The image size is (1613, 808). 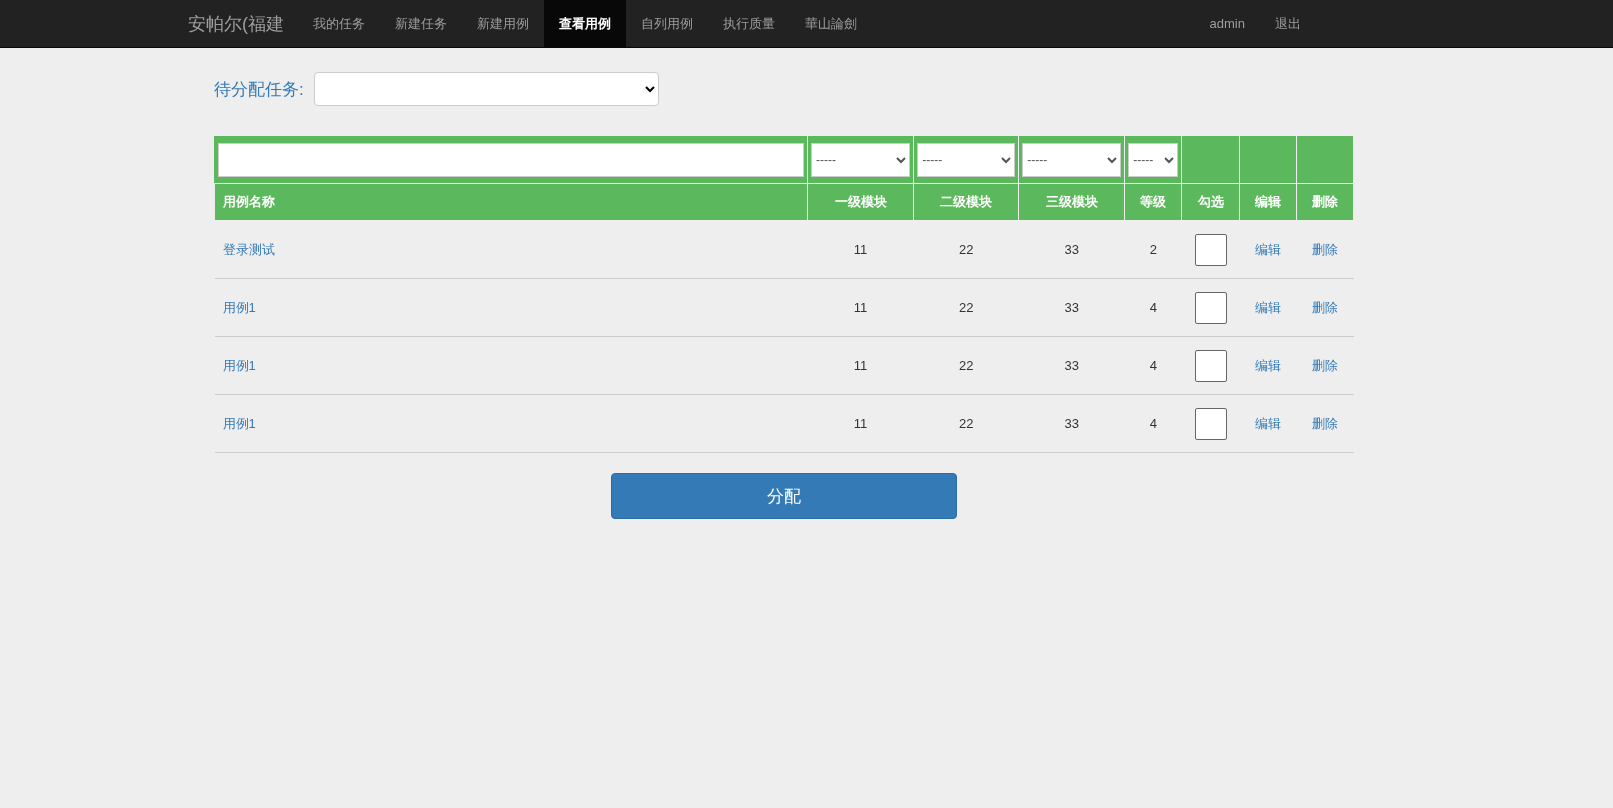 I want to click on nav-link: 新建用例, so click(x=503, y=23).